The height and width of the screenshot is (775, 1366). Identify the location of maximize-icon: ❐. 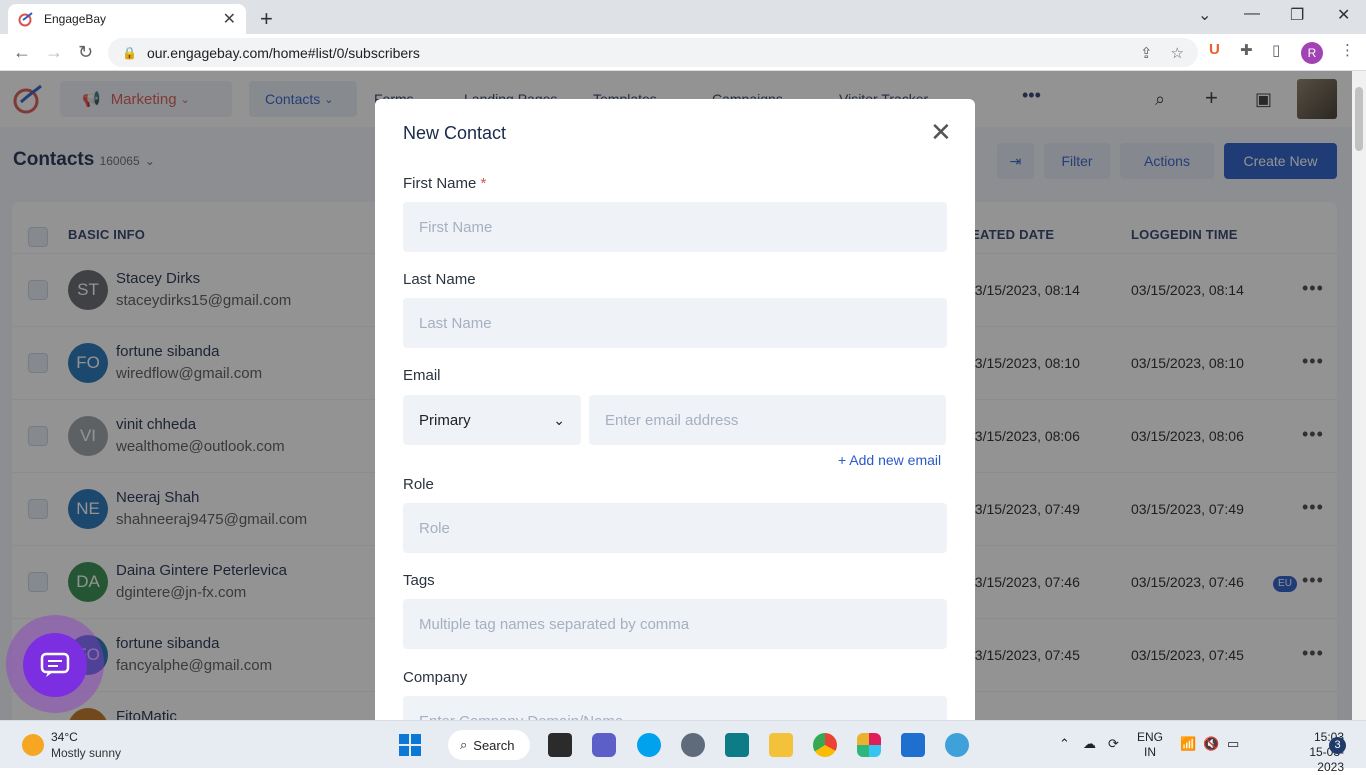
(1297, 15).